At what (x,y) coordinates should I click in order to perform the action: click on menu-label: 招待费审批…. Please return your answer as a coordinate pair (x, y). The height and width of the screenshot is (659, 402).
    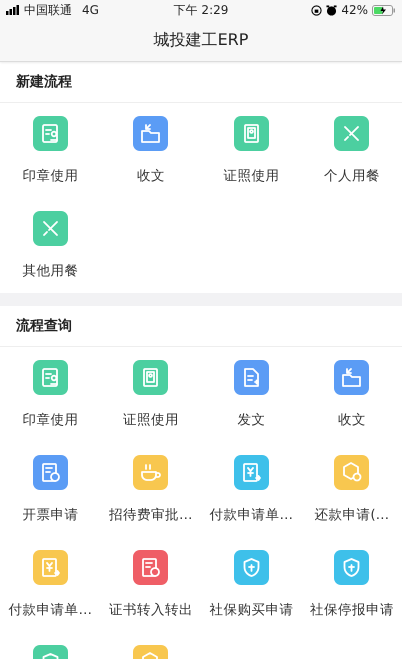
    Looking at the image, I should click on (150, 515).